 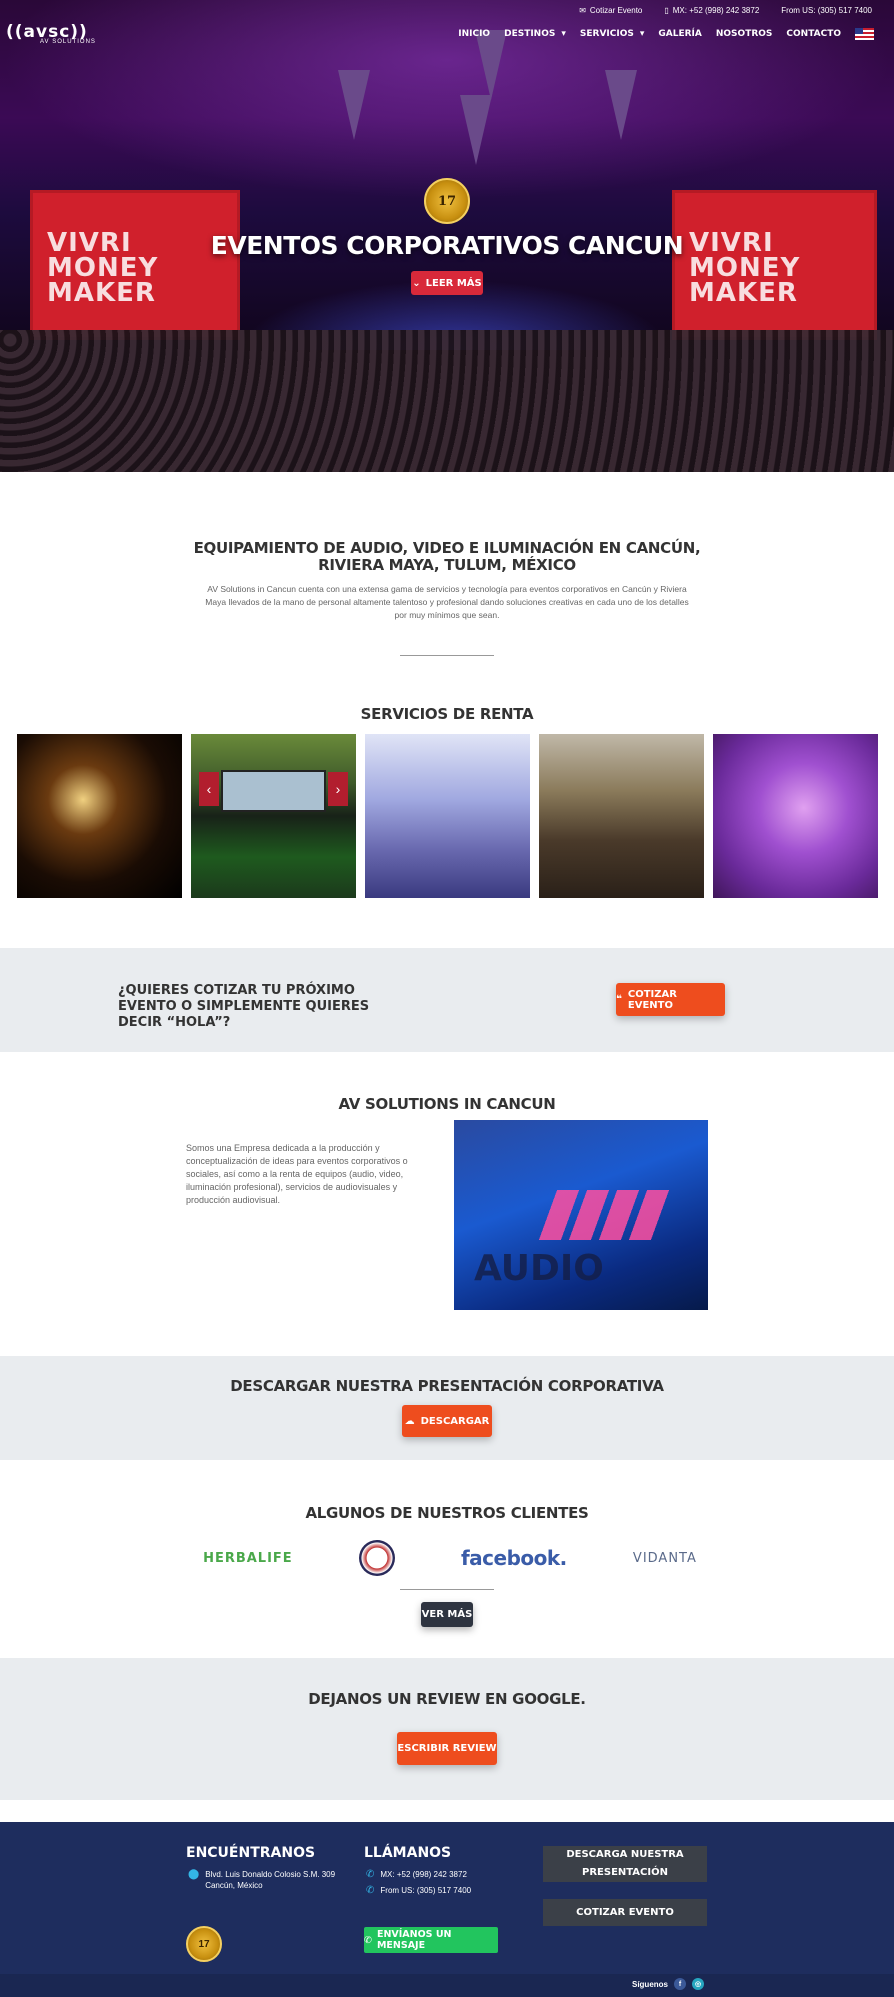 I want to click on chevron-left-icon: ‹, so click(x=209, y=789).